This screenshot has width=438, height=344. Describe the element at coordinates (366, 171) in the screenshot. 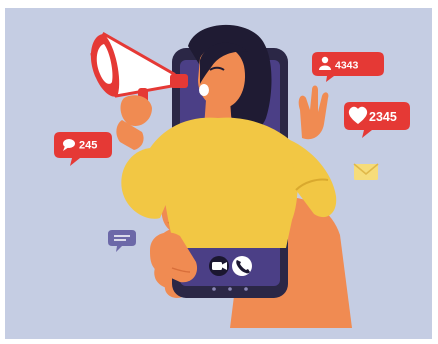

I see `envelope-icon` at that location.